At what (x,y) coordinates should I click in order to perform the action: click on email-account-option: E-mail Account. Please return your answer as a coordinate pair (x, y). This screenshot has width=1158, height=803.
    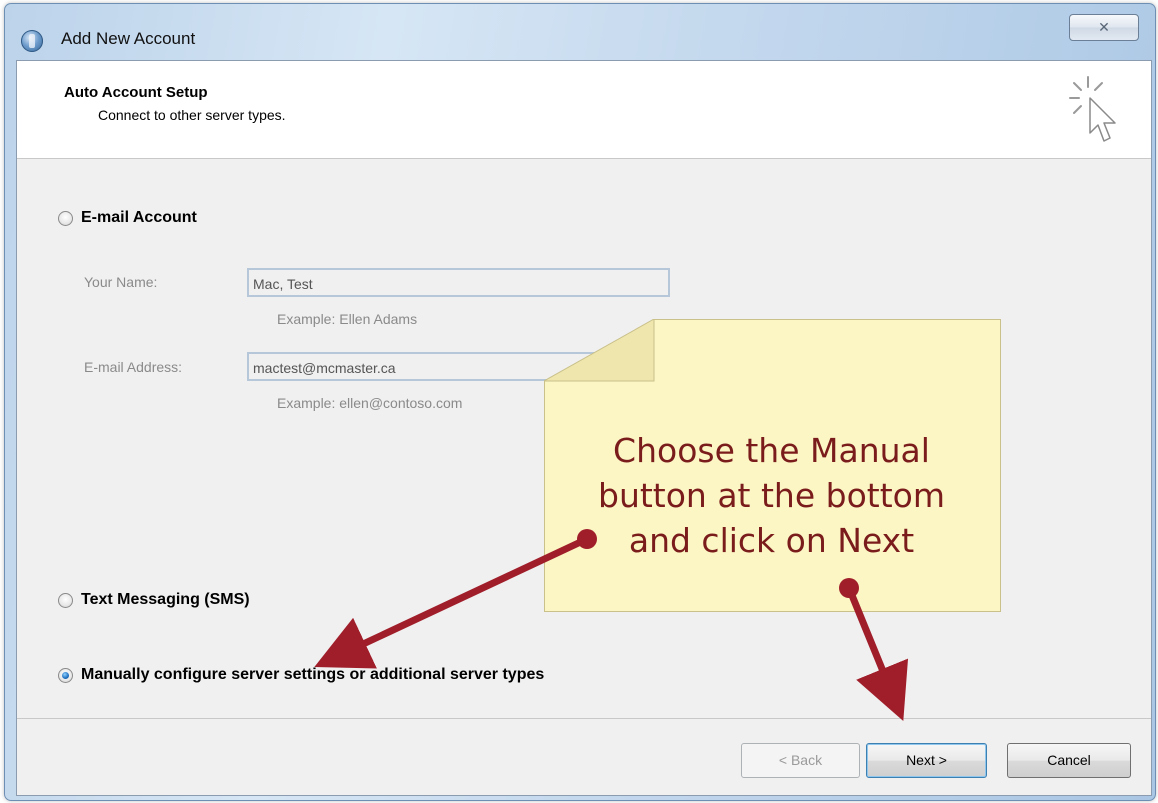
    Looking at the image, I should click on (127, 218).